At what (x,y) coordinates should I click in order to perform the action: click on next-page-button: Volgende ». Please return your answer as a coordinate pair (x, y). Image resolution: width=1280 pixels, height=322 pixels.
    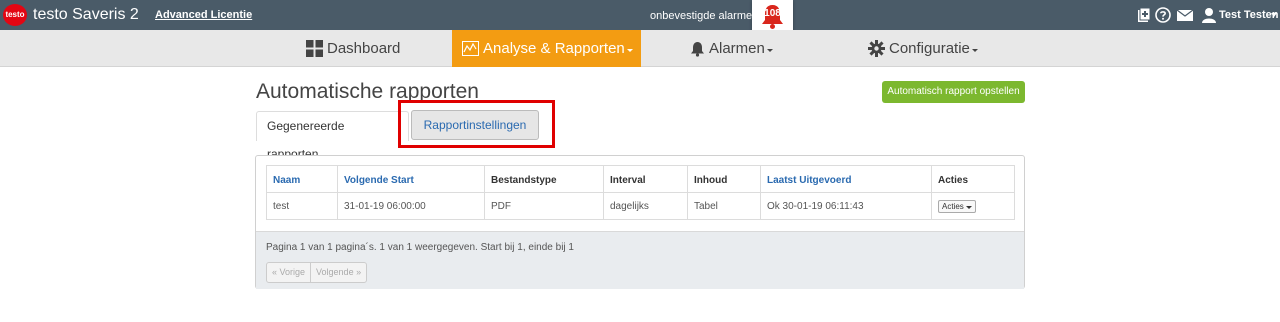
    Looking at the image, I should click on (338, 272).